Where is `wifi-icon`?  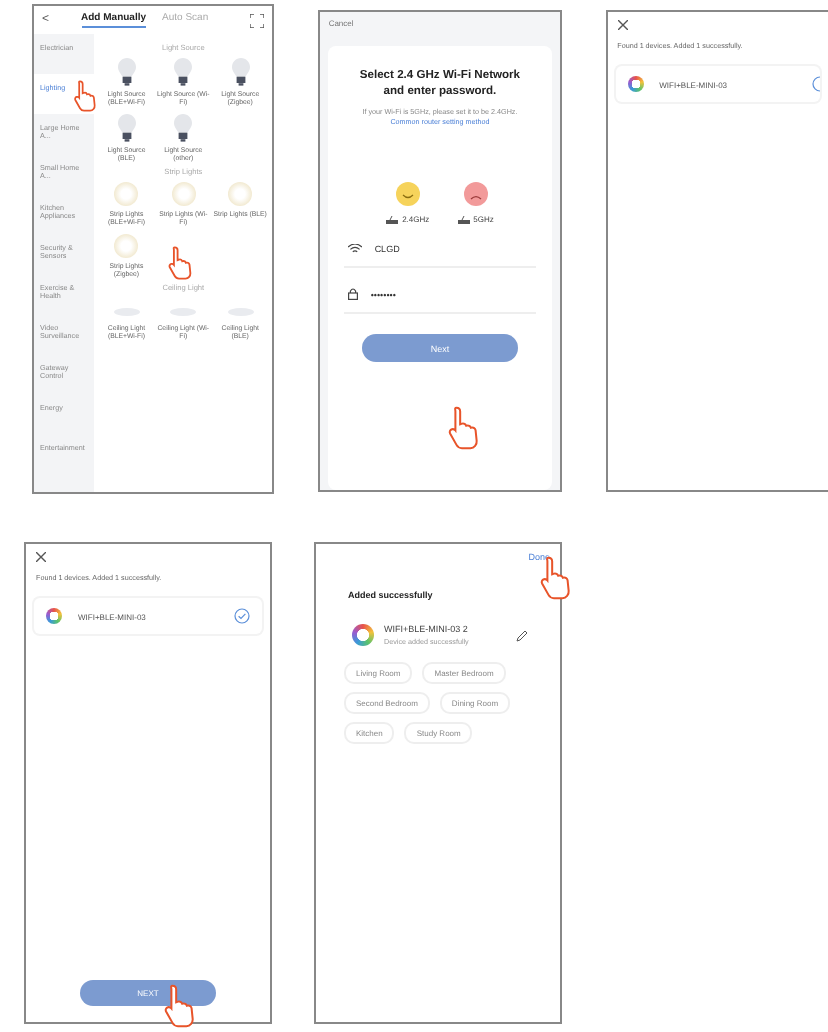
wifi-icon is located at coordinates (355, 249).